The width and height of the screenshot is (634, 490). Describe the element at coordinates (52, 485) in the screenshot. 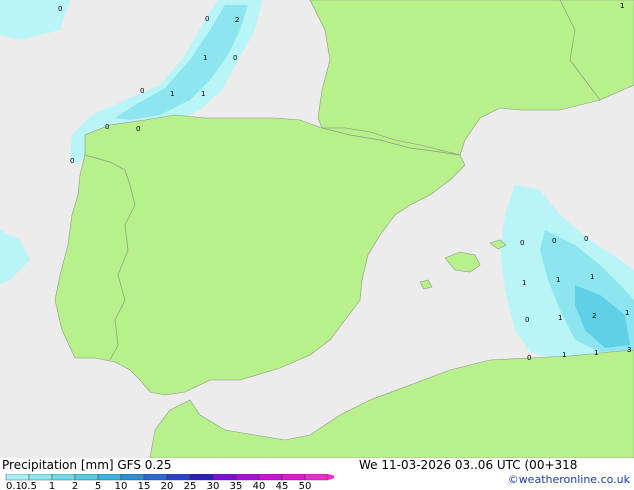

I see `legend-label: 1` at that location.